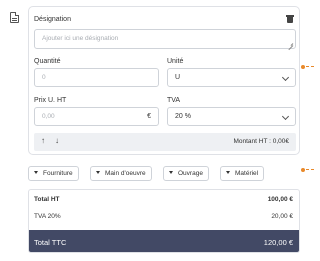  Describe the element at coordinates (261, 141) in the screenshot. I see `montant-ht: Montant HT : 0,00€` at that location.